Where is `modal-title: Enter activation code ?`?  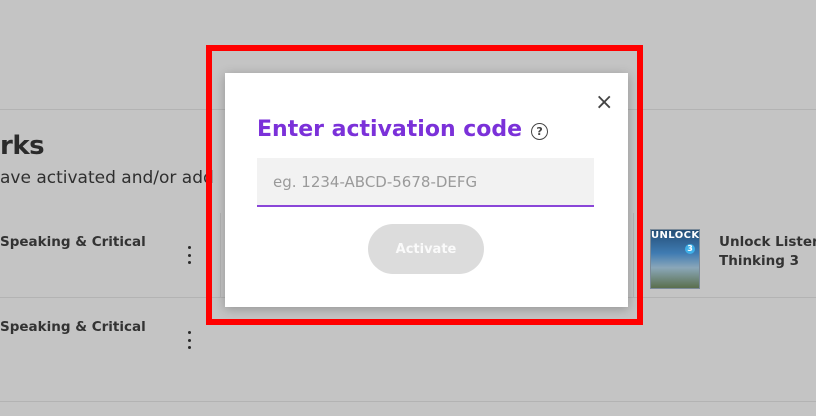 modal-title: Enter activation code ? is located at coordinates (403, 129).